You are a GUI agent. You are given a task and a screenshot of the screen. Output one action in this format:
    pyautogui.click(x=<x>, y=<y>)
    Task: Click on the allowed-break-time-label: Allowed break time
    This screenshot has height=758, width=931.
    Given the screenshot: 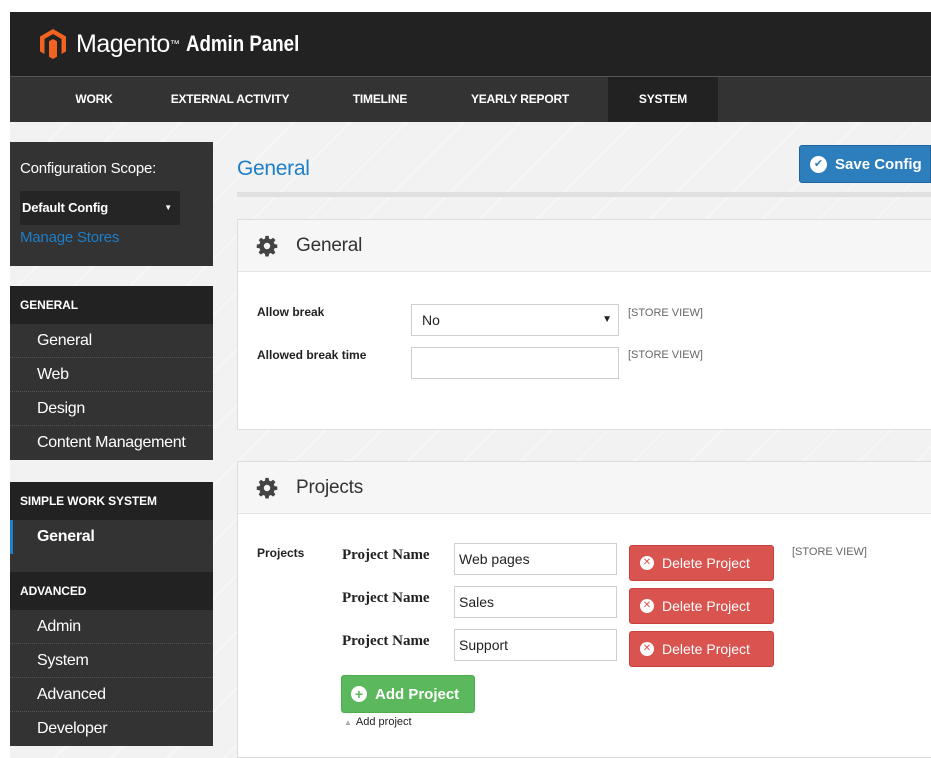 What is the action you would take?
    pyautogui.click(x=312, y=355)
    